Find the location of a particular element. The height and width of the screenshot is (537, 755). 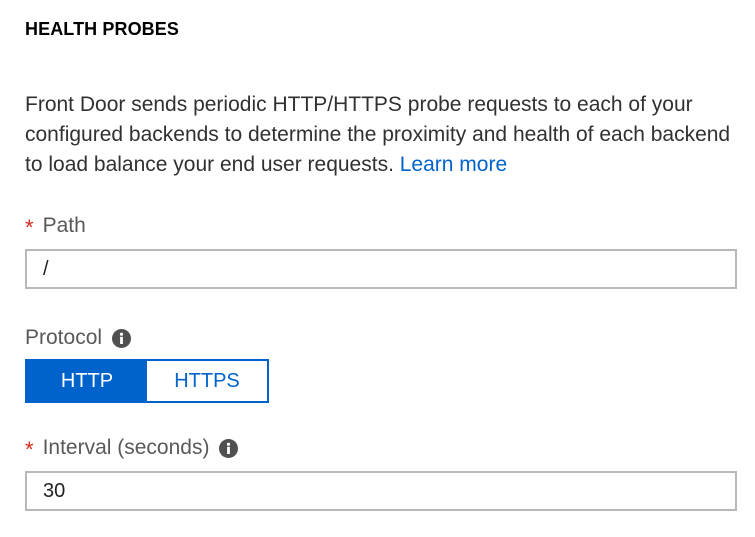

path-label: * Path is located at coordinates (55, 226).